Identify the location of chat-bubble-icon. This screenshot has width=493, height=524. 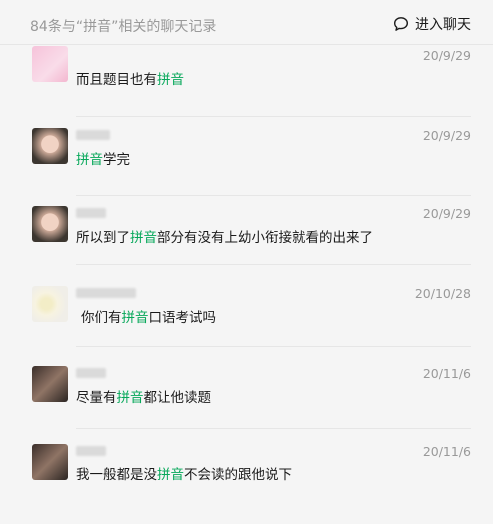
(401, 24).